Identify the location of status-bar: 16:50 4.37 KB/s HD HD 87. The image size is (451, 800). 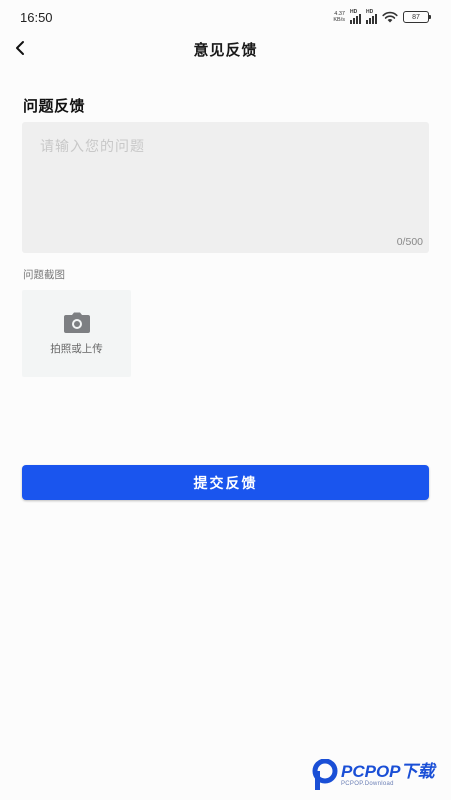
(225, 17).